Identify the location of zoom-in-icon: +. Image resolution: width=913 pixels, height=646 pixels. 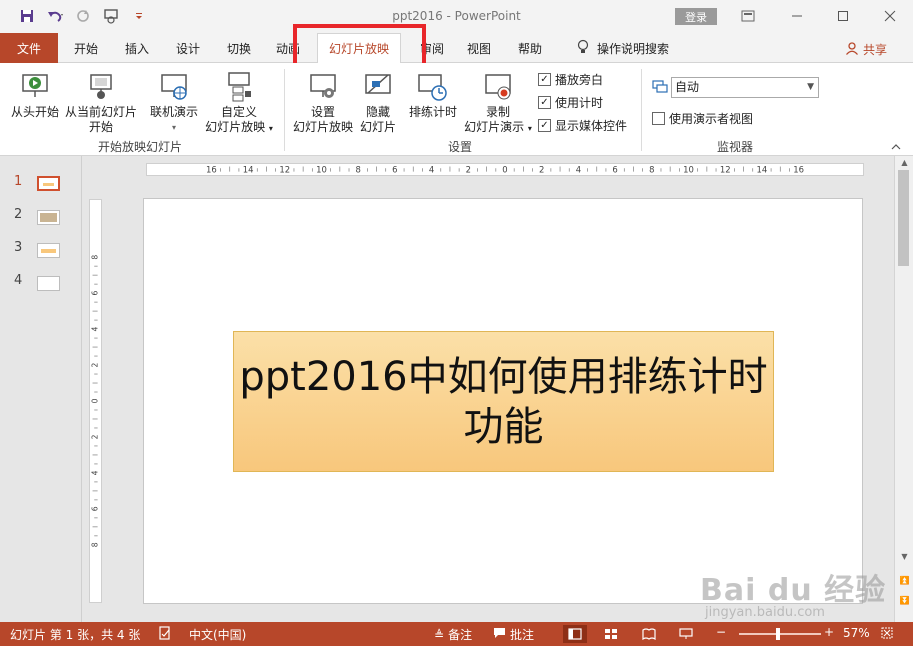
(829, 632).